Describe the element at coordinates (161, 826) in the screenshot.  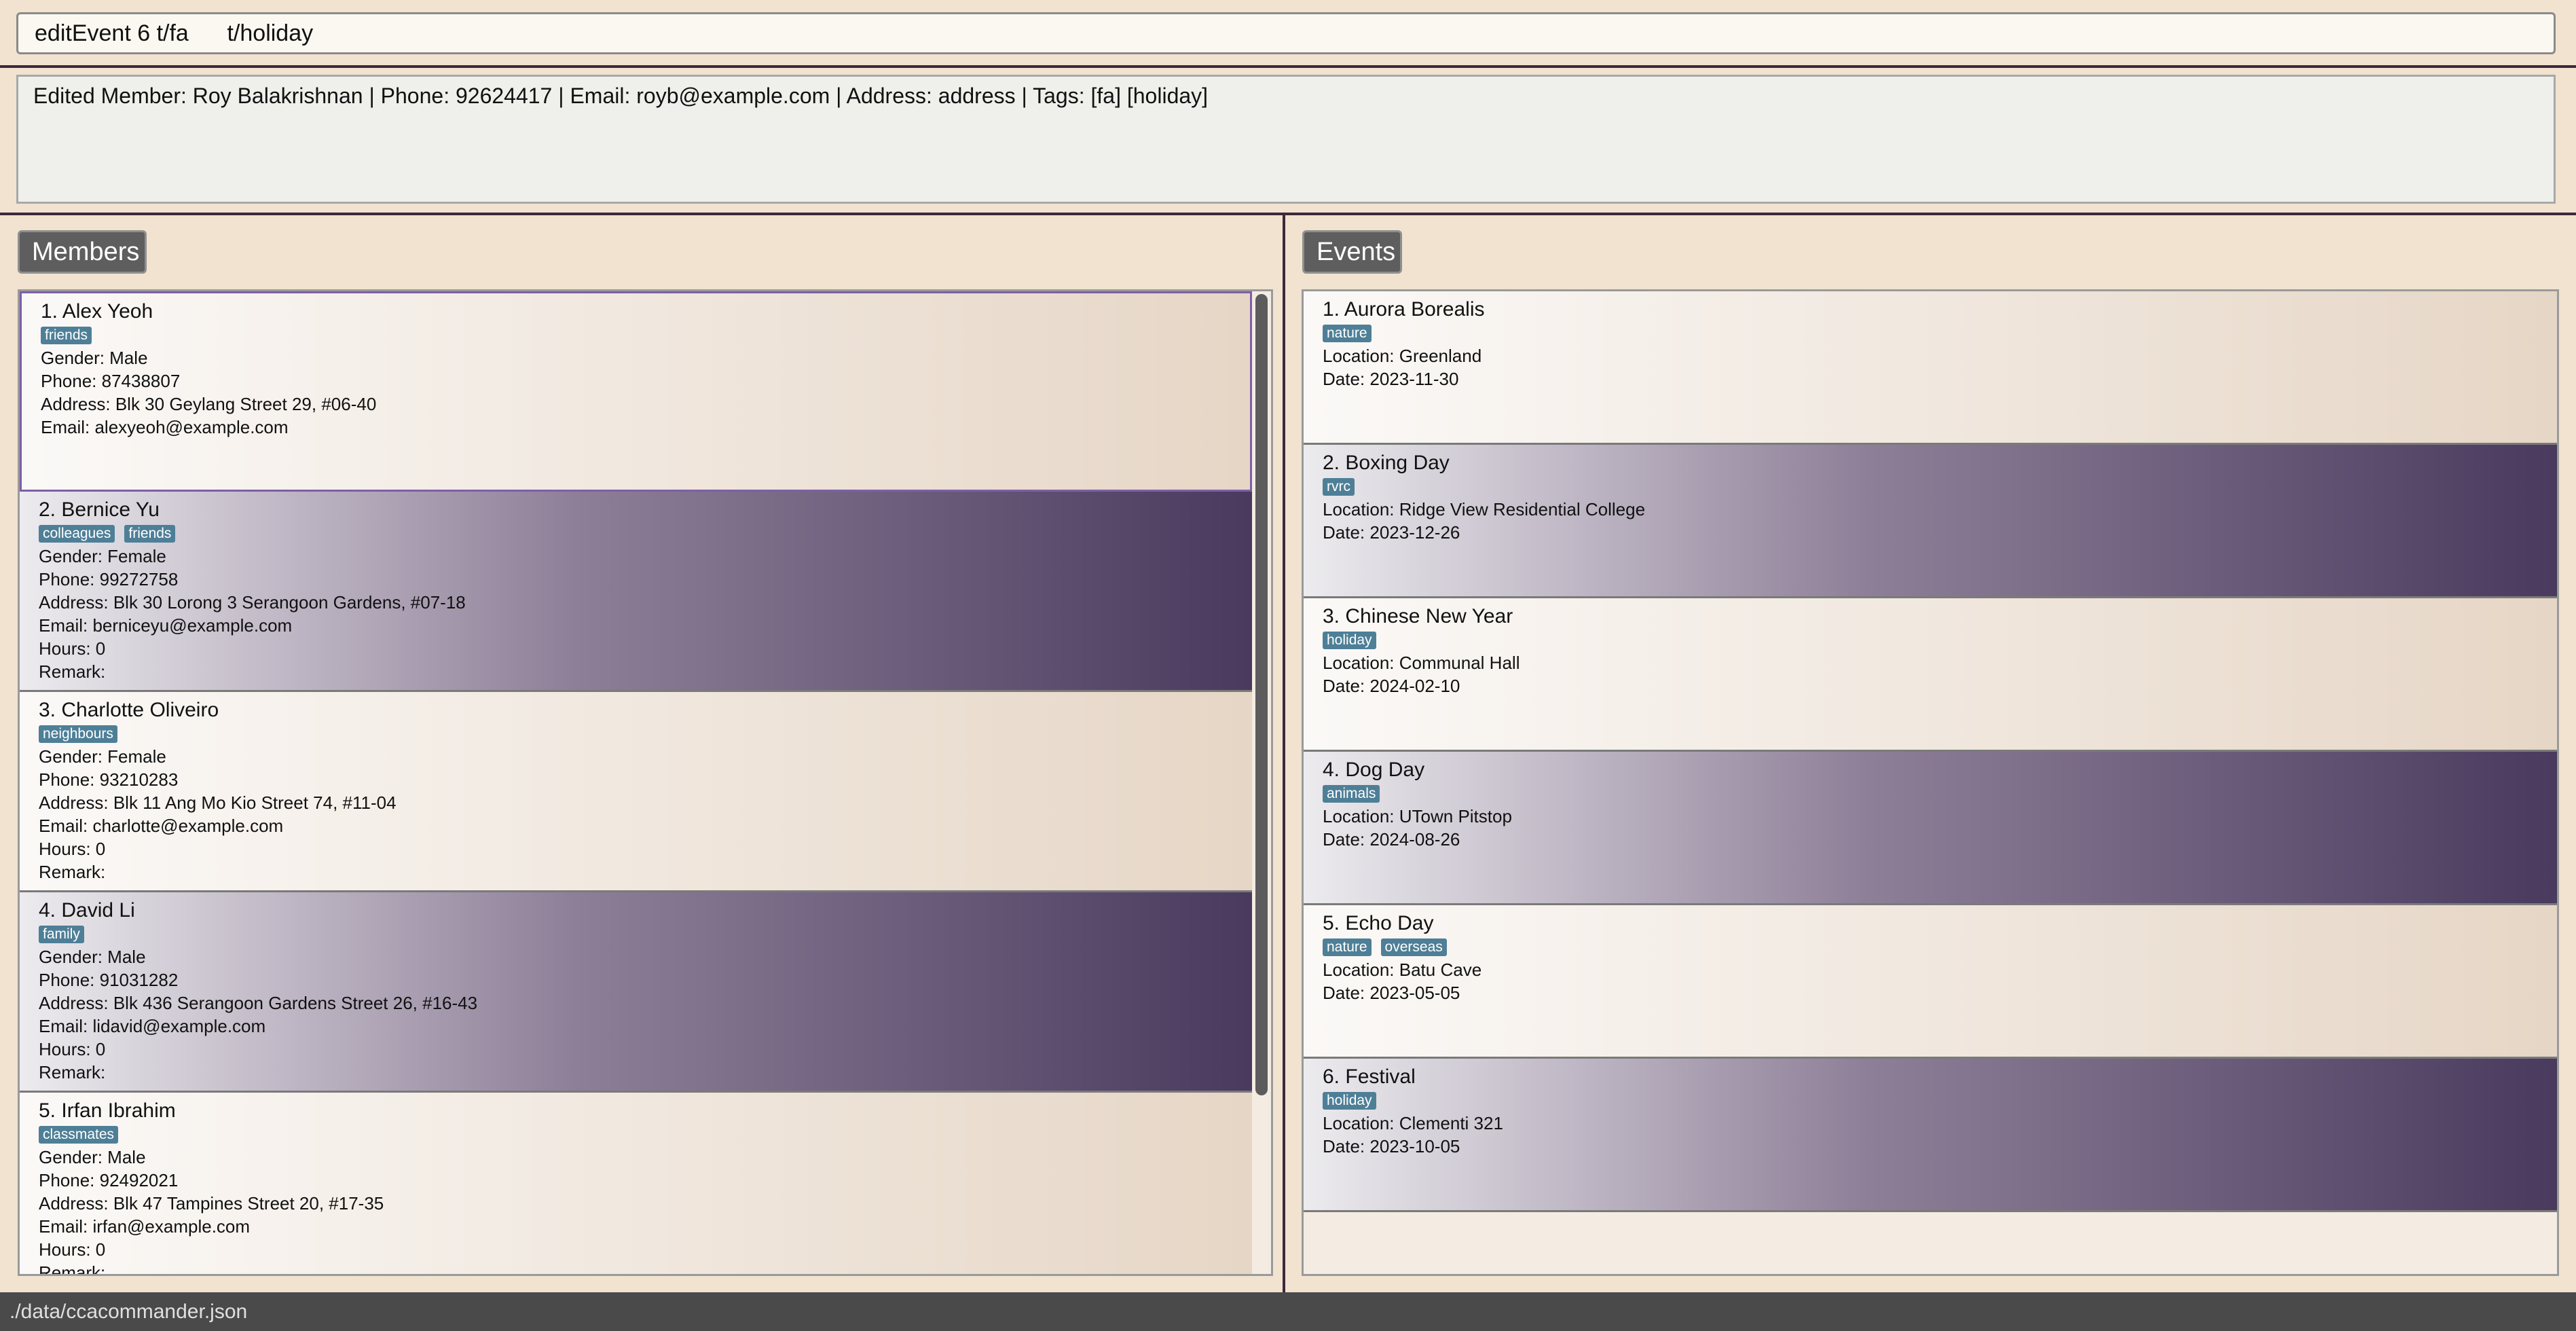
I see `card-email: Email: charlotte@example.com` at that location.